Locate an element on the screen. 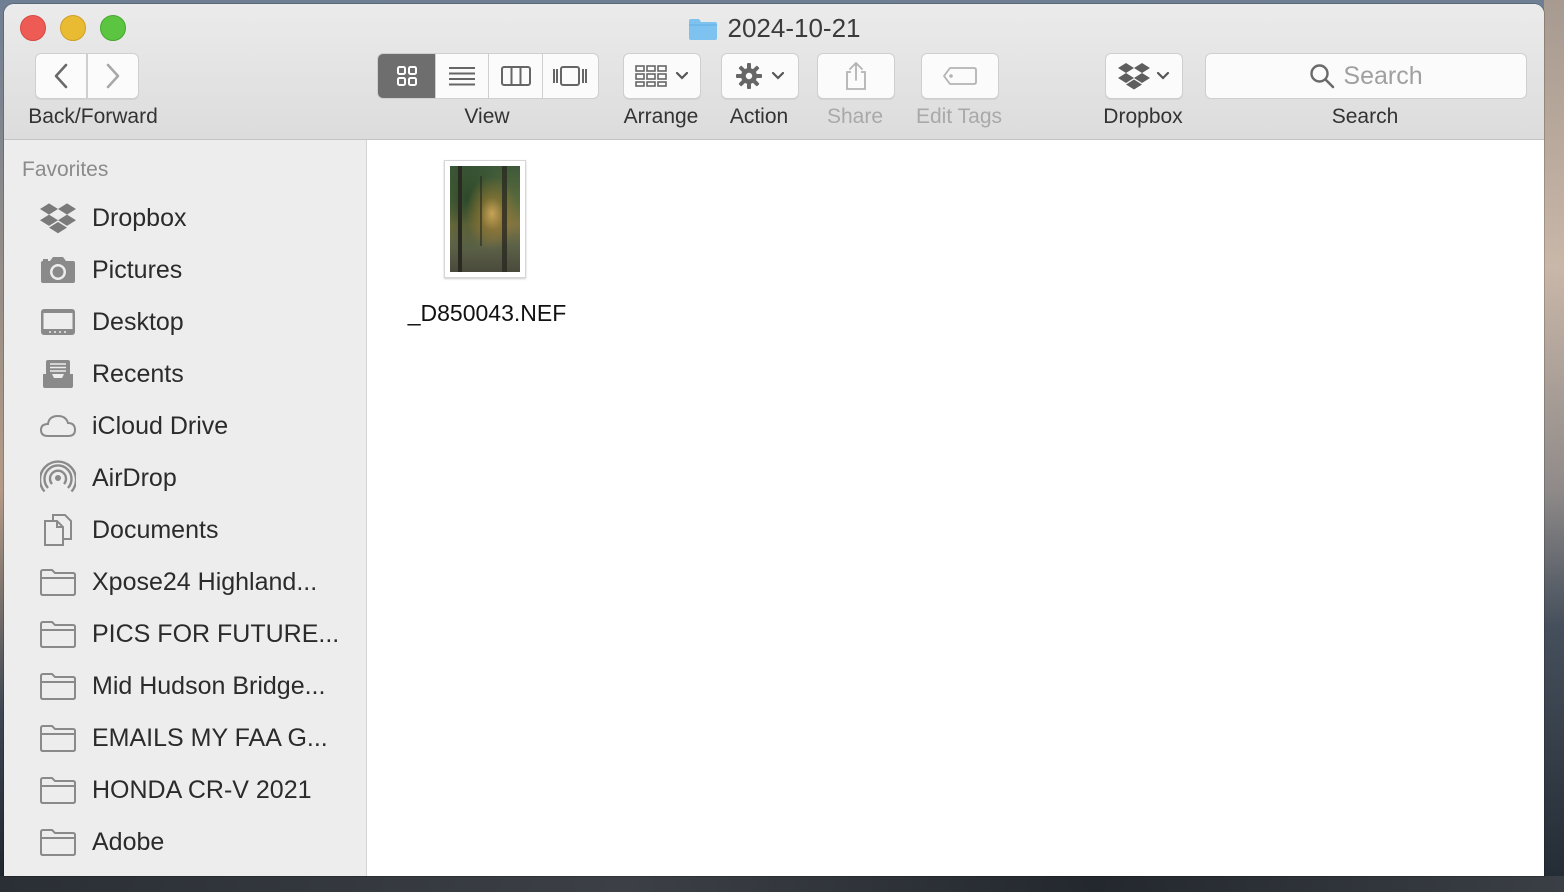 The width and height of the screenshot is (1564, 892). column-view-button is located at coordinates (516, 76).